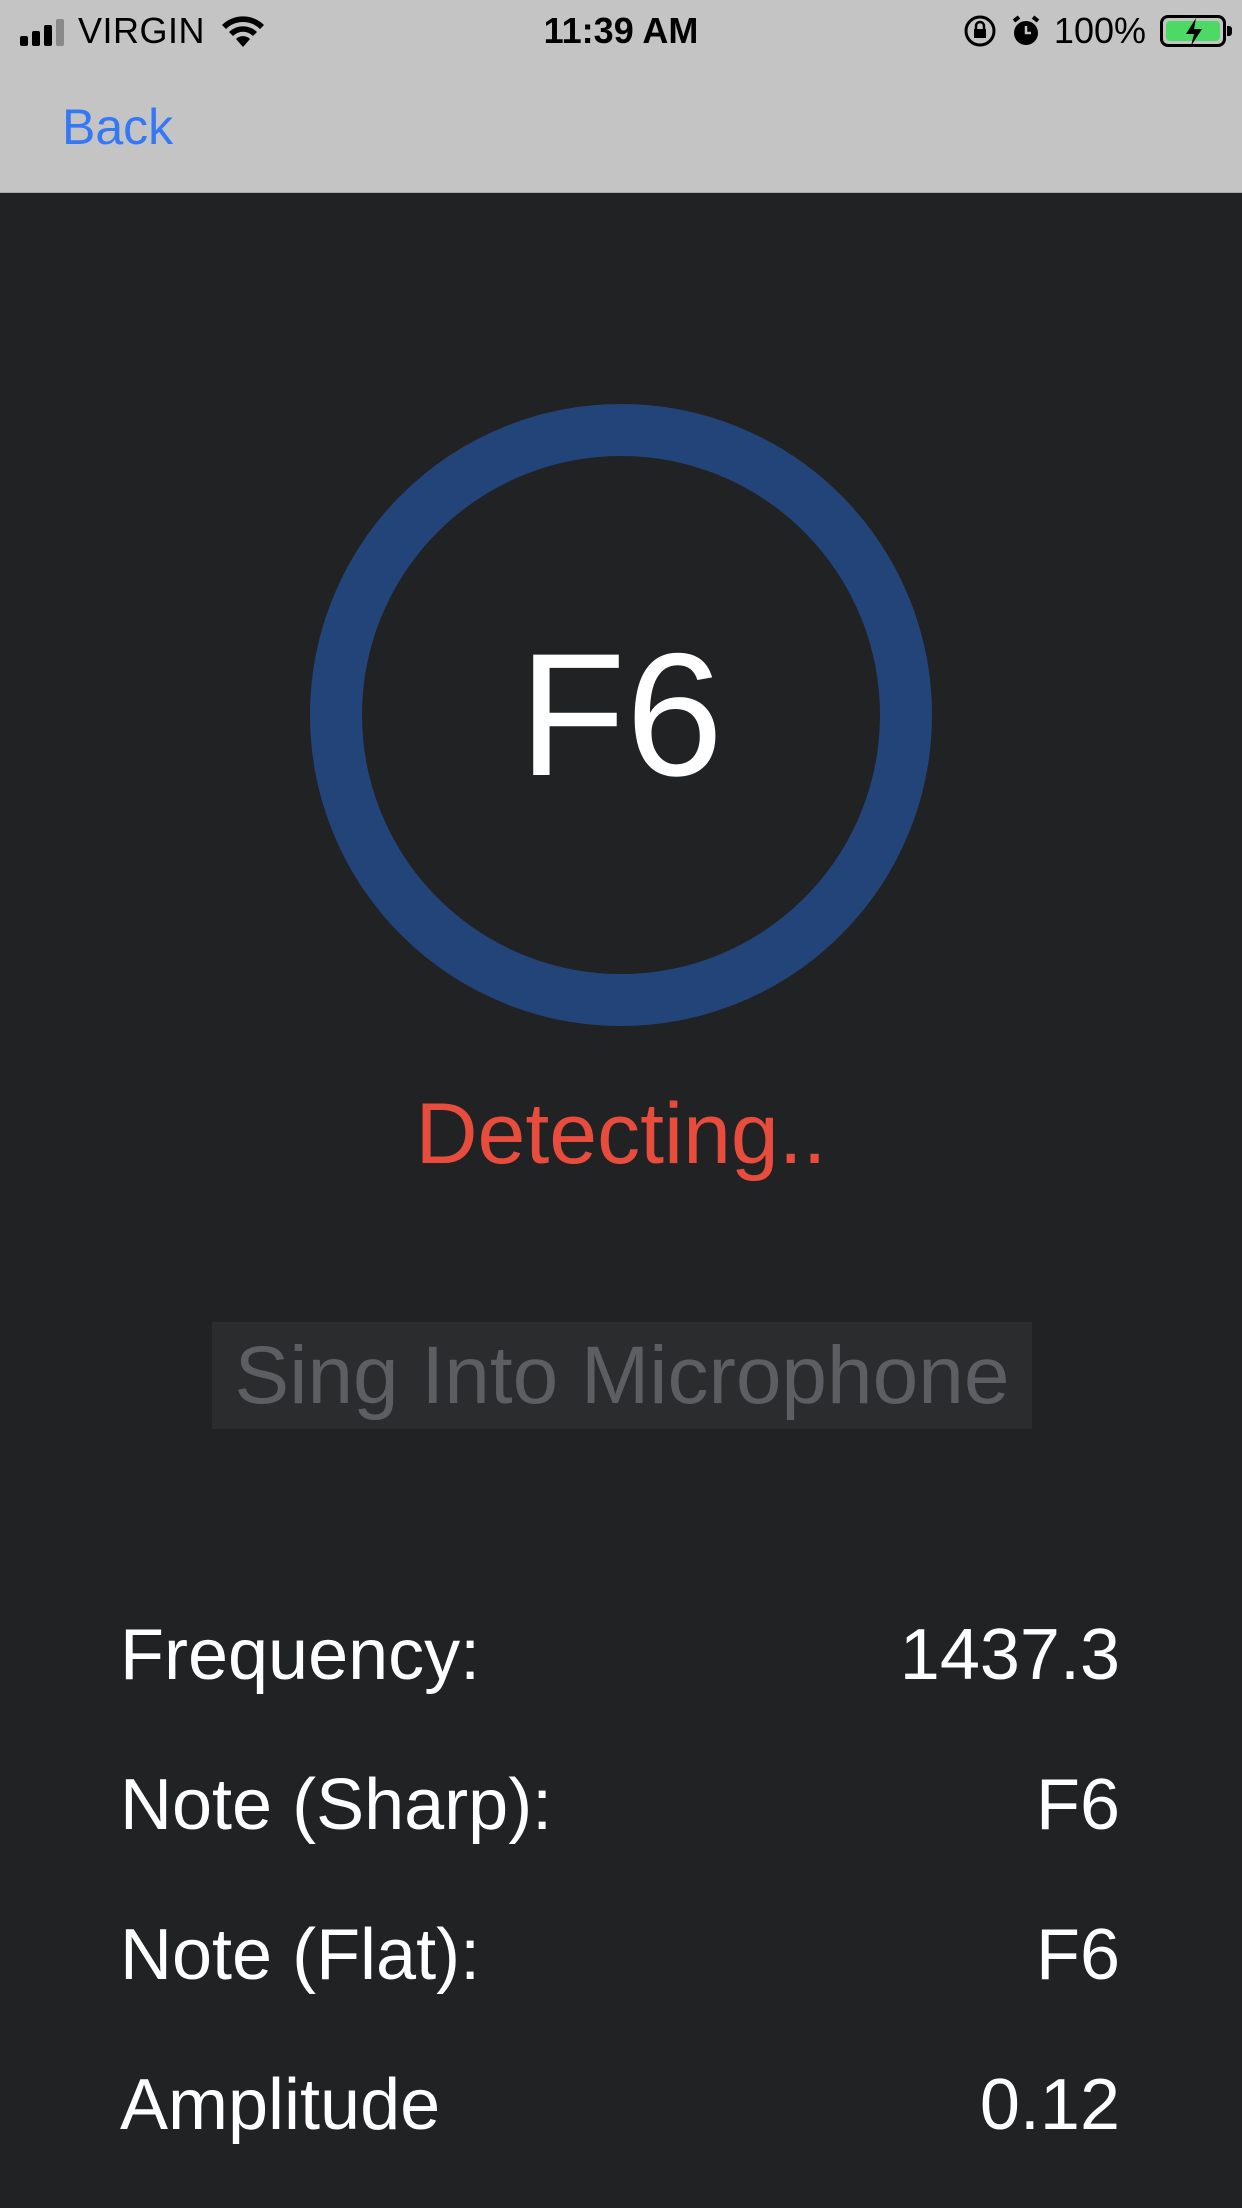  I want to click on stat-row-note-flat: Note (Flat): F6, so click(620, 1955).